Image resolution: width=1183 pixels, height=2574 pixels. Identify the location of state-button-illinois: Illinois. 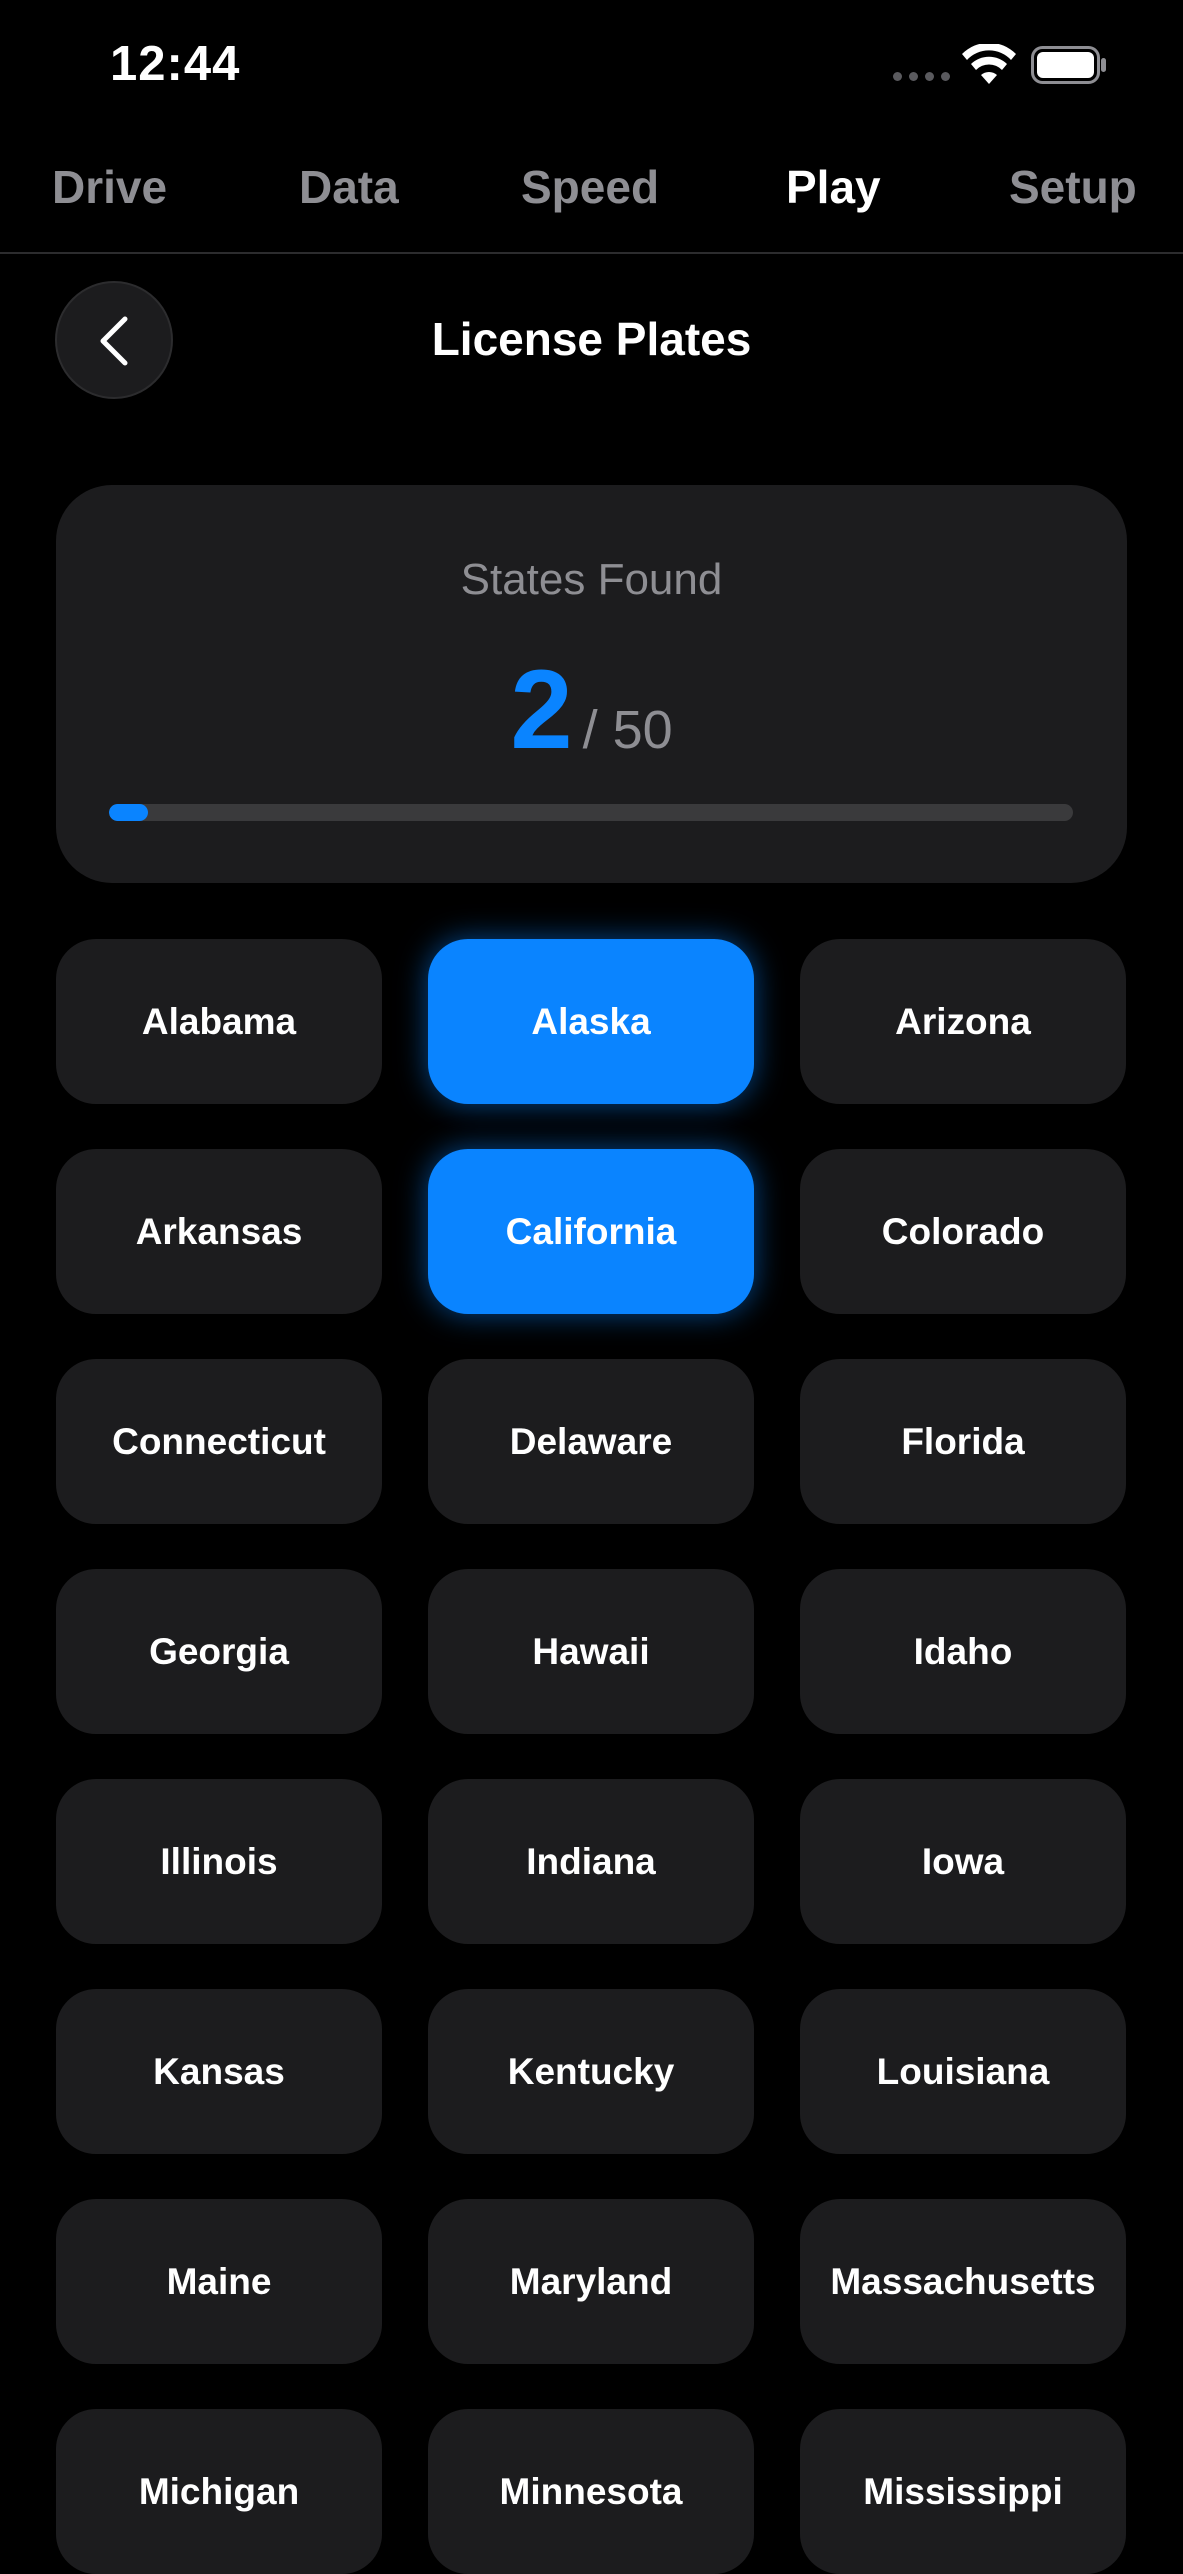
(219, 1861).